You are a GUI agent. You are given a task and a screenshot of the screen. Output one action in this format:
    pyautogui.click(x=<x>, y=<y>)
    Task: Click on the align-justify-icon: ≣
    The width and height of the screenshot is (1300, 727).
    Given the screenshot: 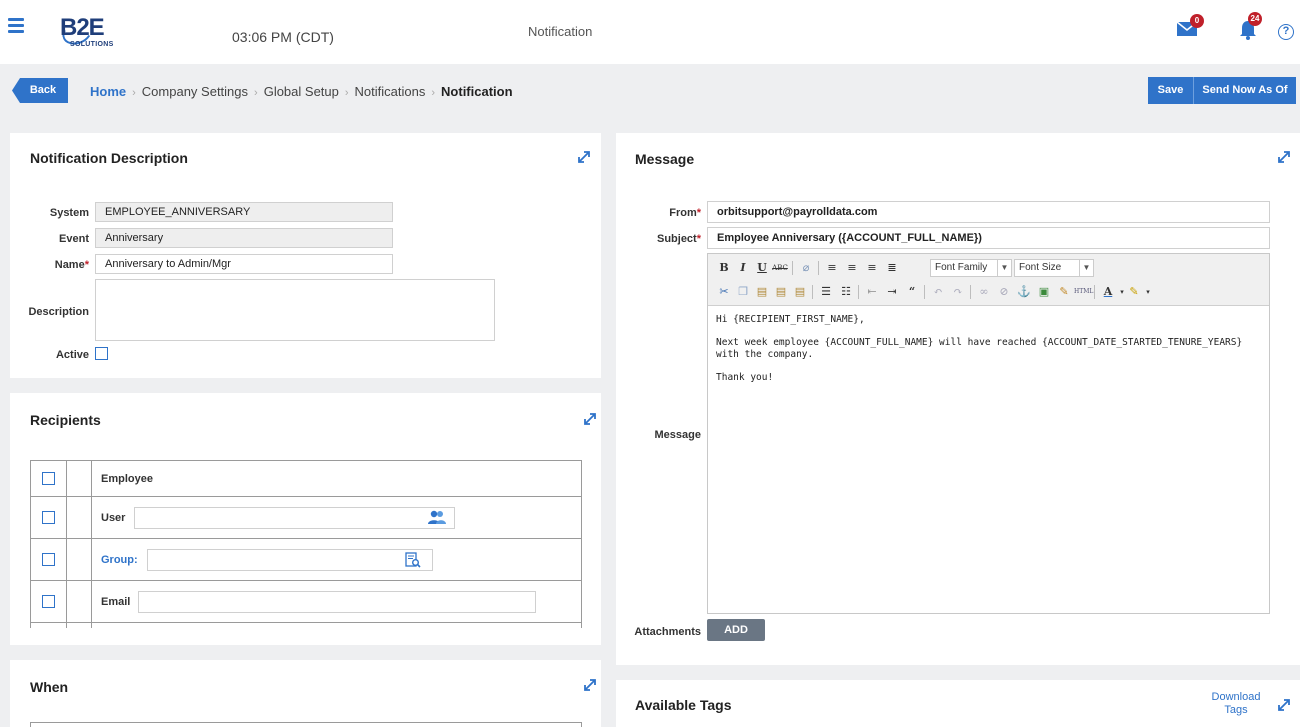 What is the action you would take?
    pyautogui.click(x=892, y=268)
    